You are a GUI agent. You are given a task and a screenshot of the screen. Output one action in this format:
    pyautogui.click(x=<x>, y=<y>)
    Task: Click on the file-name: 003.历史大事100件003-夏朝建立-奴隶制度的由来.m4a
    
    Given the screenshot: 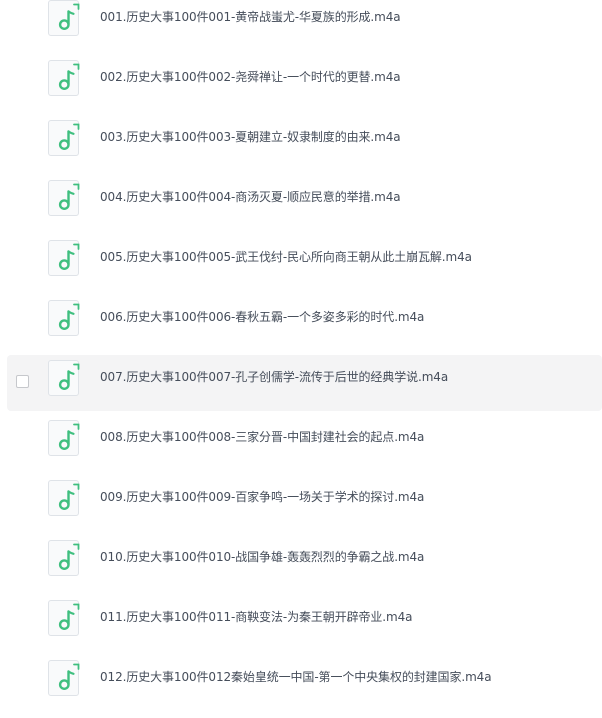 What is the action you would take?
    pyautogui.click(x=250, y=137)
    